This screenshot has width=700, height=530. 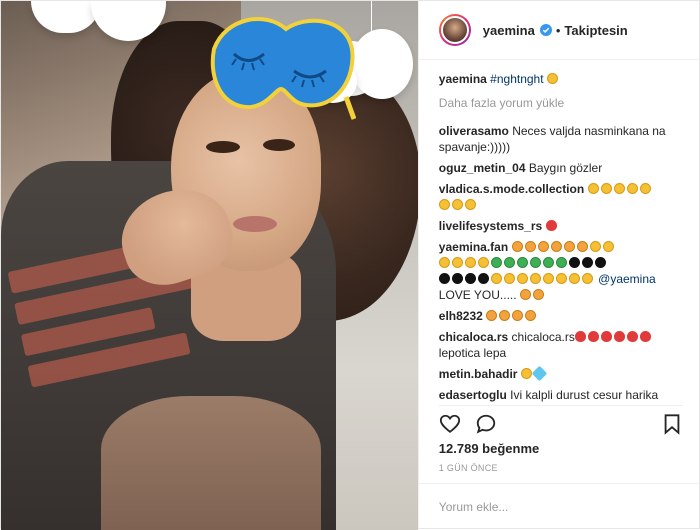 I want to click on comment-username: vladica.s.mode.collection, so click(x=511, y=189).